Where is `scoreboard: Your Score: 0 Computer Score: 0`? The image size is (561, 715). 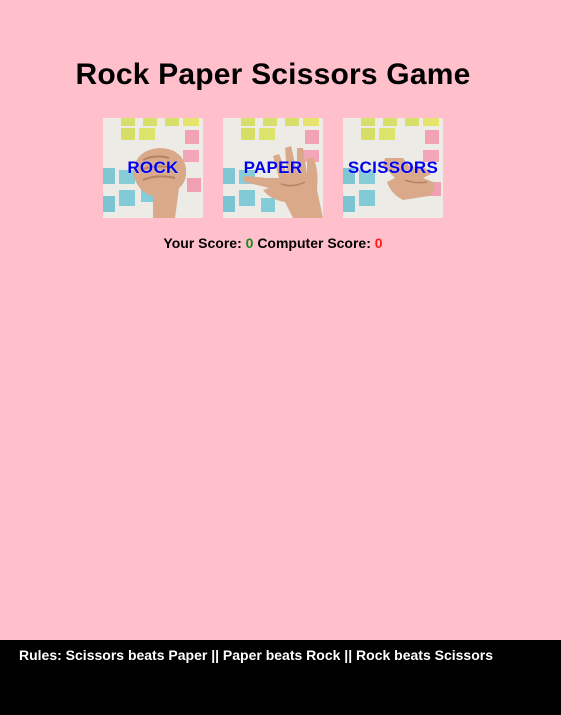 scoreboard: Your Score: 0 Computer Score: 0 is located at coordinates (273, 243).